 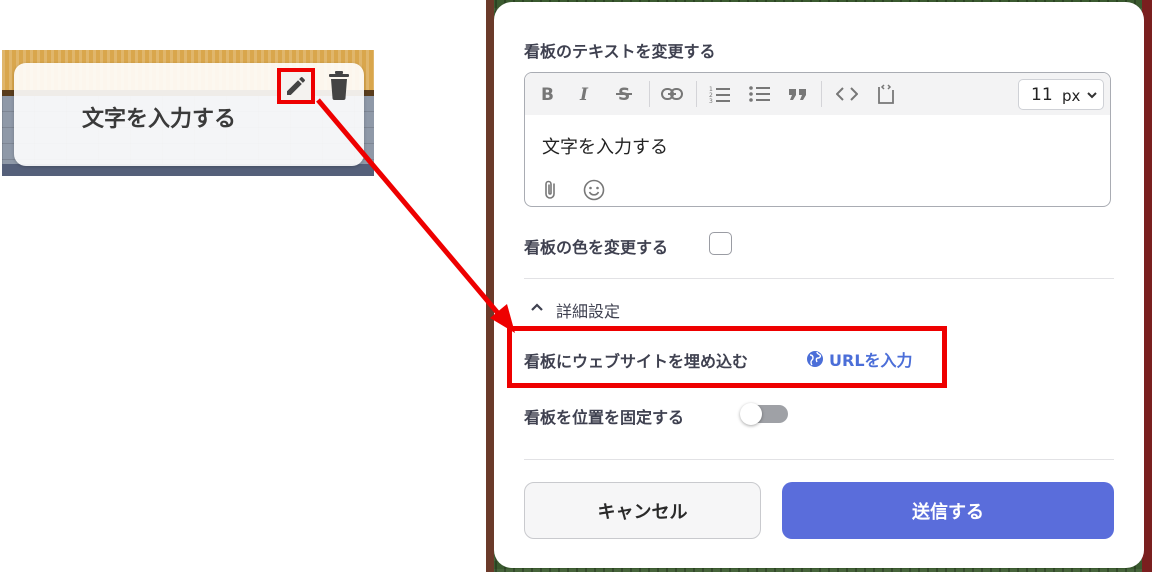 I want to click on sign-text: 文字を入力する, so click(x=158, y=119).